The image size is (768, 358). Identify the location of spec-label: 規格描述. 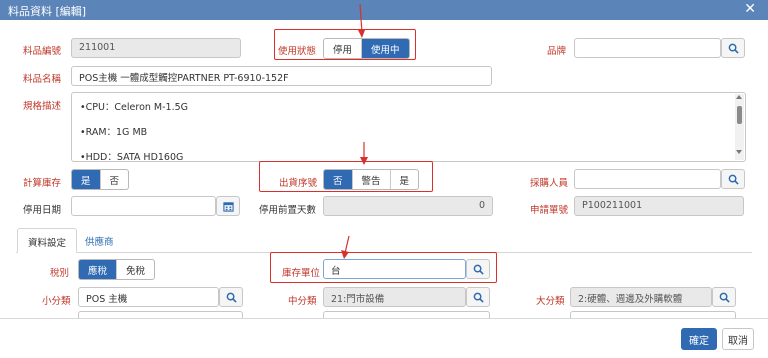
(42, 106).